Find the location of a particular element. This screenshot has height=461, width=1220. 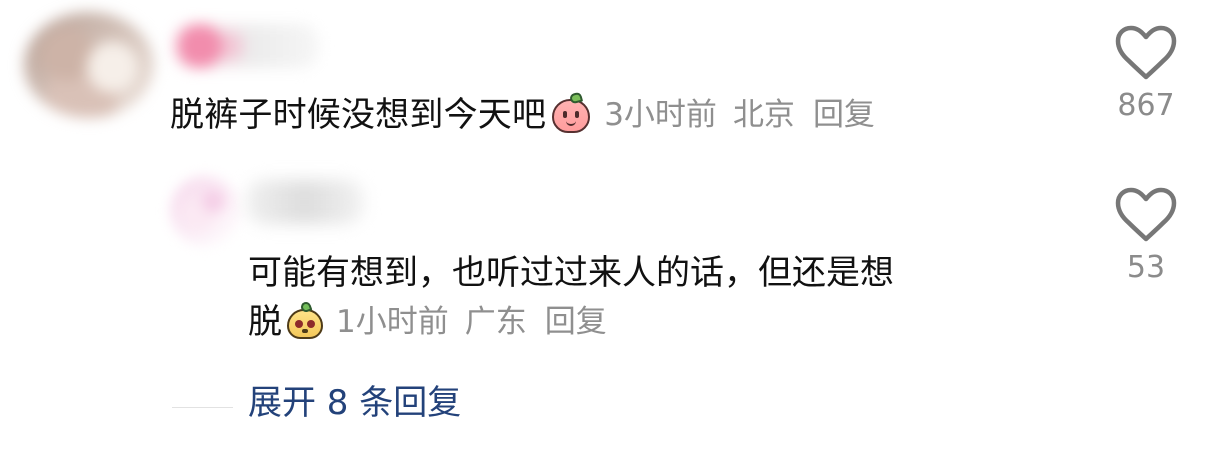

reply-comment-like-block: 53 is located at coordinates (1146, 234).